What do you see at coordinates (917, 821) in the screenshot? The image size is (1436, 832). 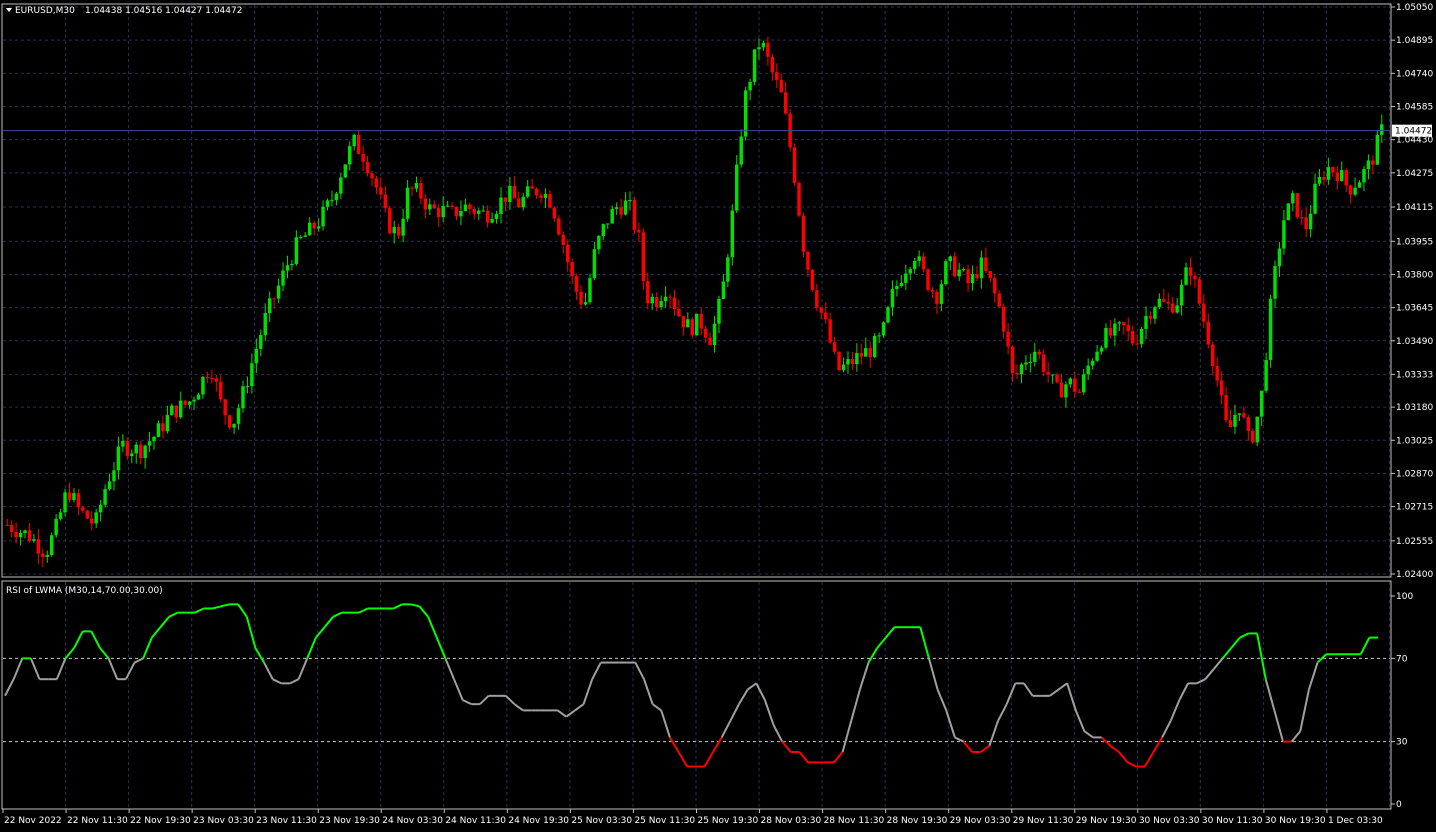 I see `time-tick-label: 28 Nov 19:30` at bounding box center [917, 821].